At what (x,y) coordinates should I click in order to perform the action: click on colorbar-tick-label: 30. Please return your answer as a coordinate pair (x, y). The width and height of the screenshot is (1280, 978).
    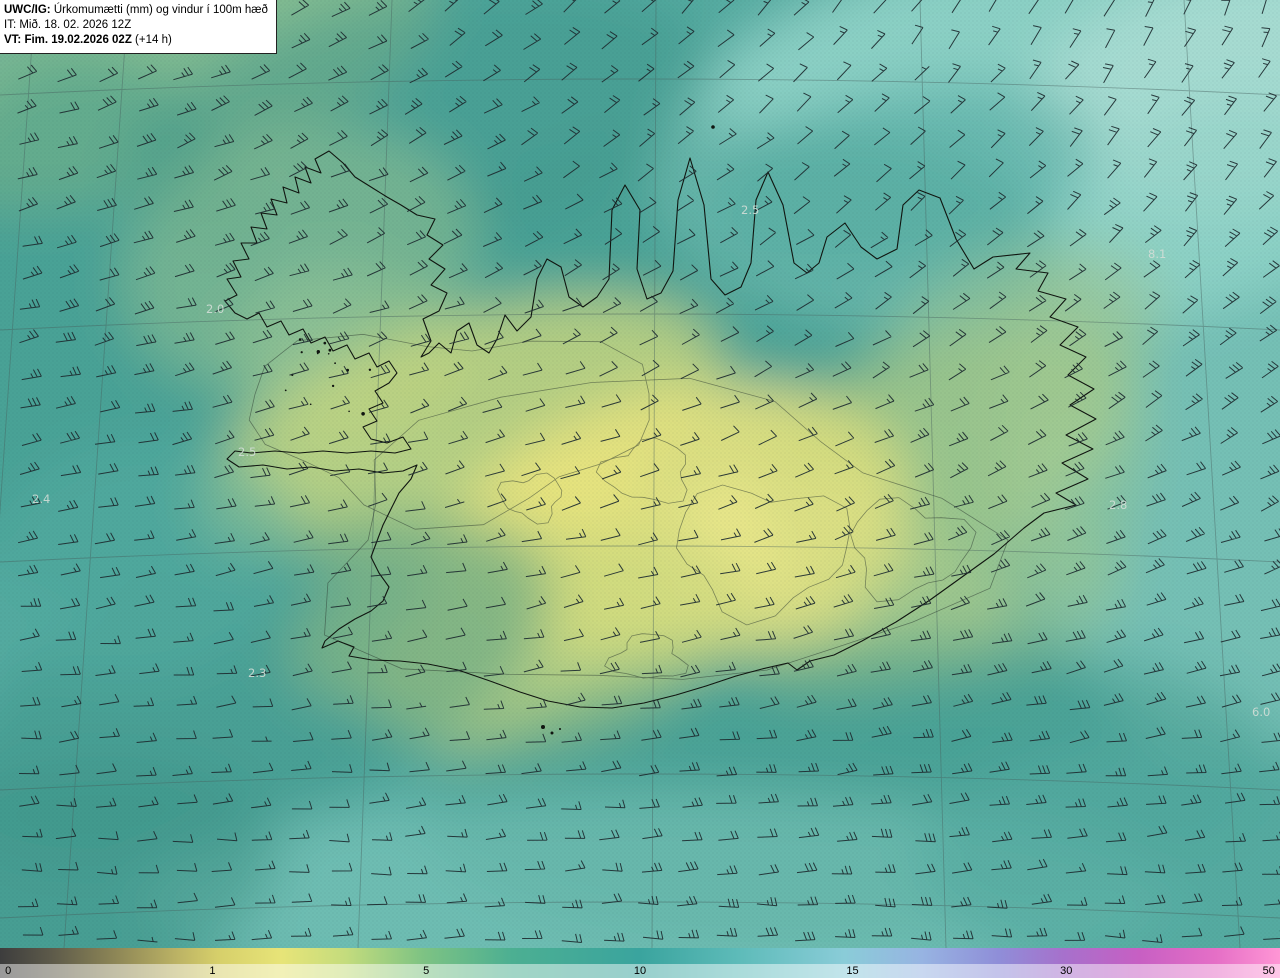
    Looking at the image, I should click on (1066, 971).